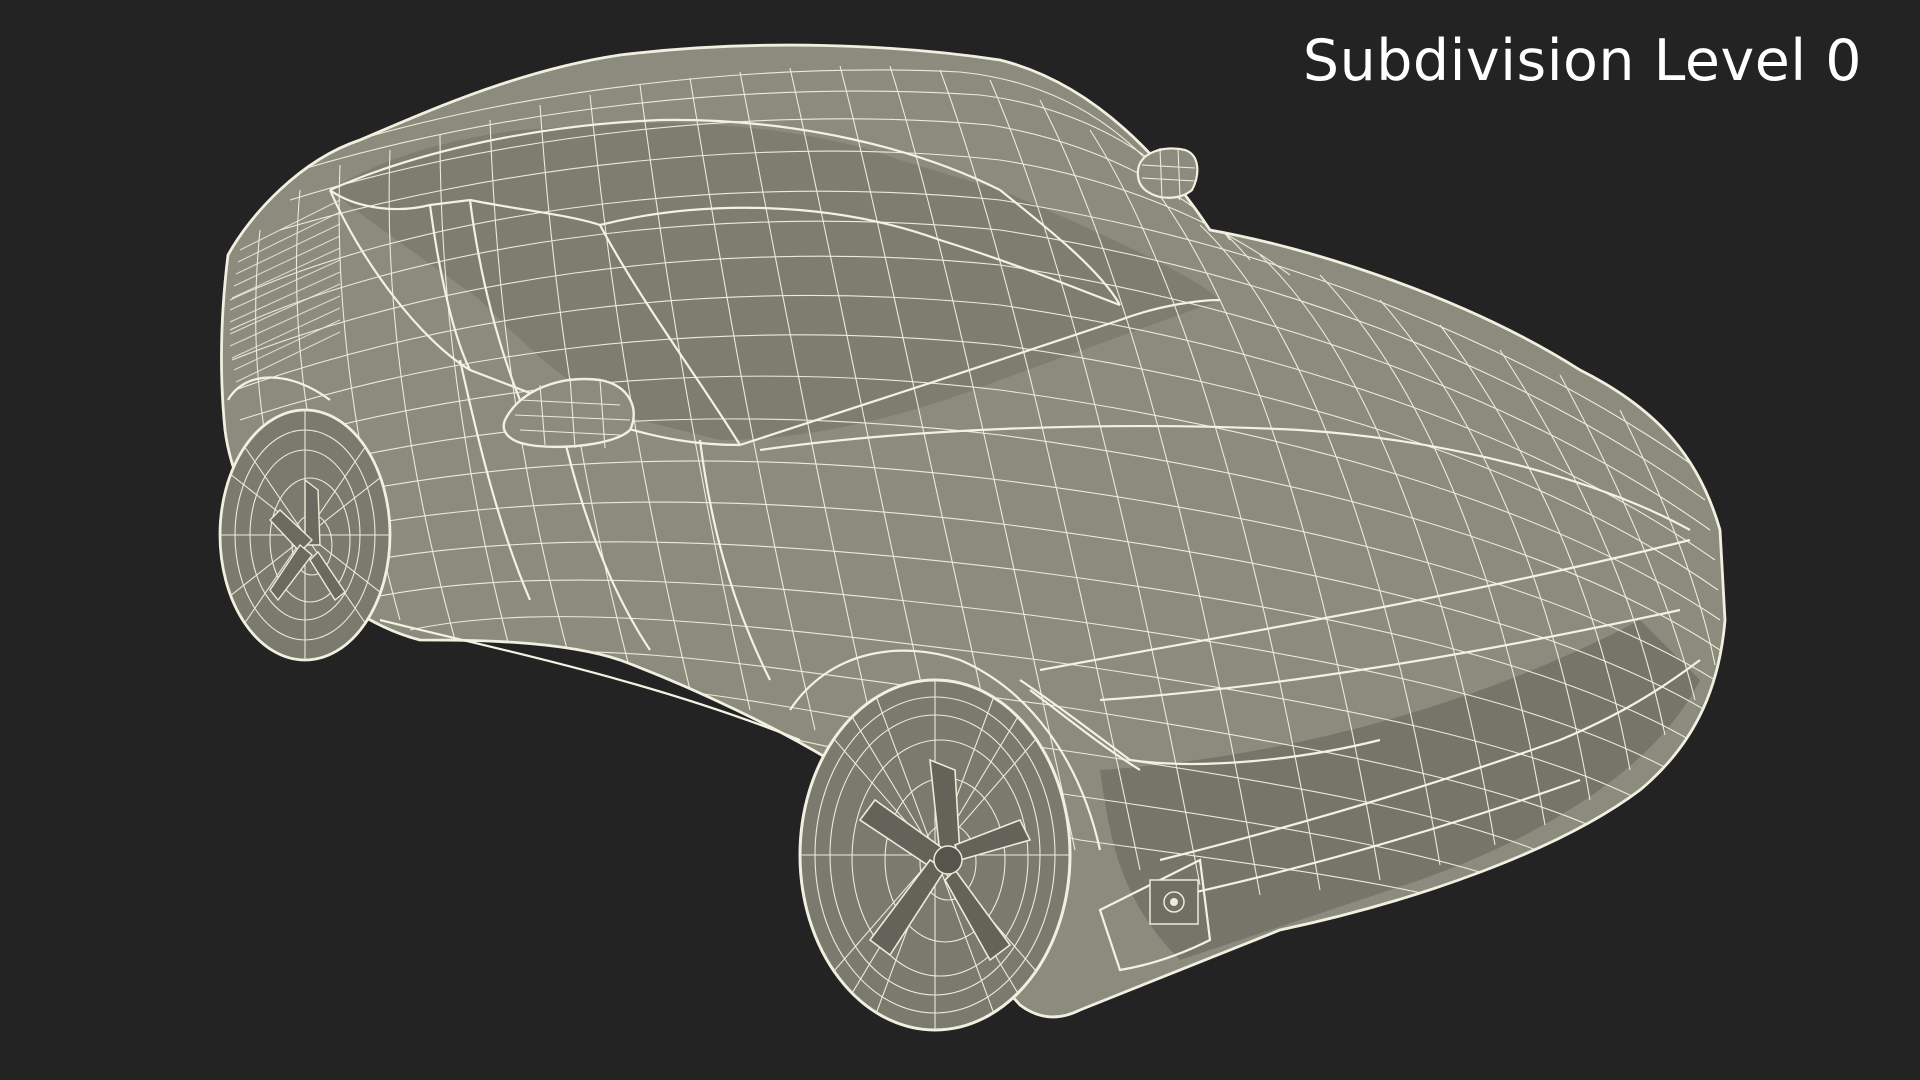 This screenshot has width=1920, height=1080. What do you see at coordinates (935, 855) in the screenshot?
I see `front-wheel` at bounding box center [935, 855].